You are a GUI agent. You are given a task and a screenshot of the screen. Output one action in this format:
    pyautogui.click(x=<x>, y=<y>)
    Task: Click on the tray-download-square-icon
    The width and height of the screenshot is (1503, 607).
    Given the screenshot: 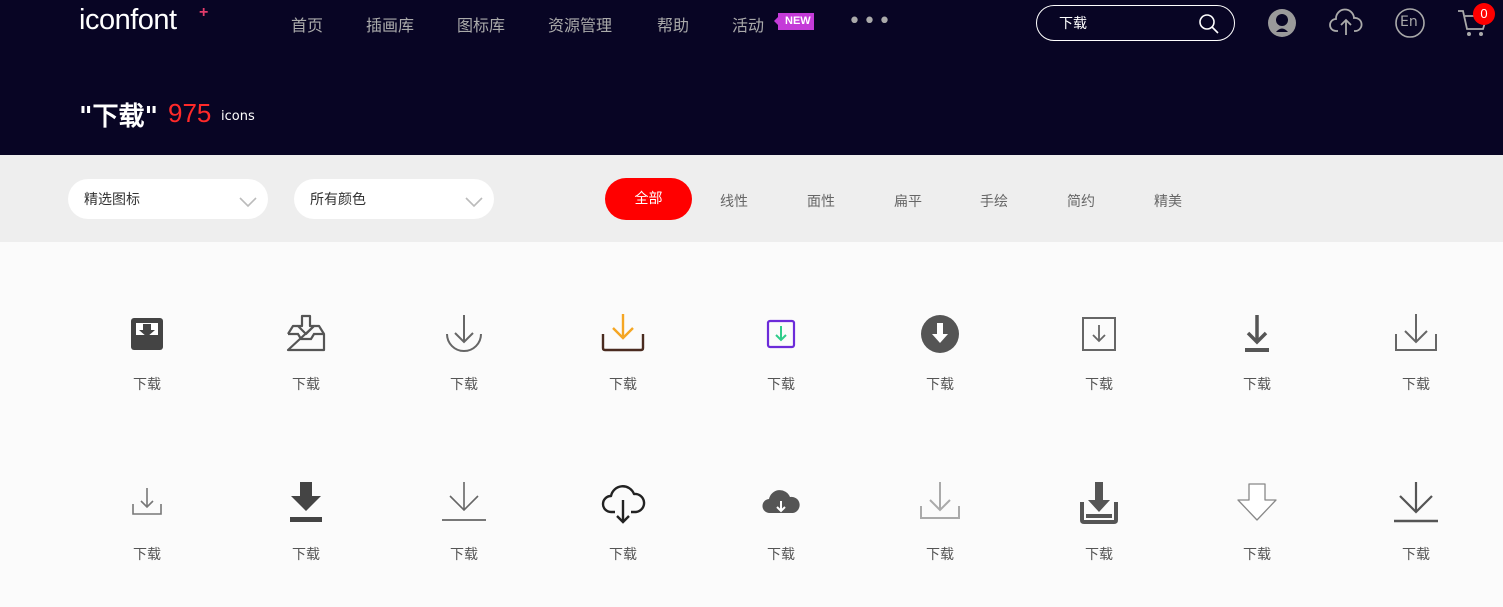 What is the action you would take?
    pyautogui.click(x=147, y=334)
    